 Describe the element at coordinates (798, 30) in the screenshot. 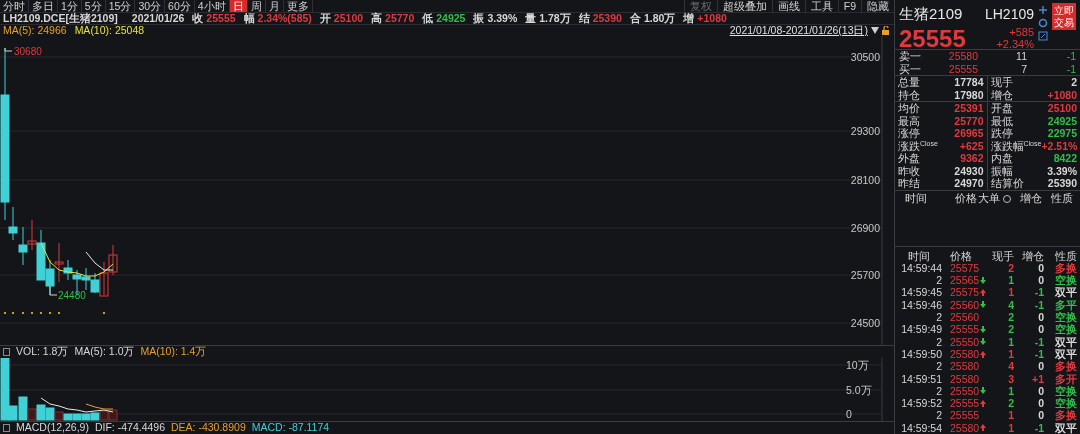

I see `date-range-link: 2021/01/08-2021/01/26(13日)` at that location.